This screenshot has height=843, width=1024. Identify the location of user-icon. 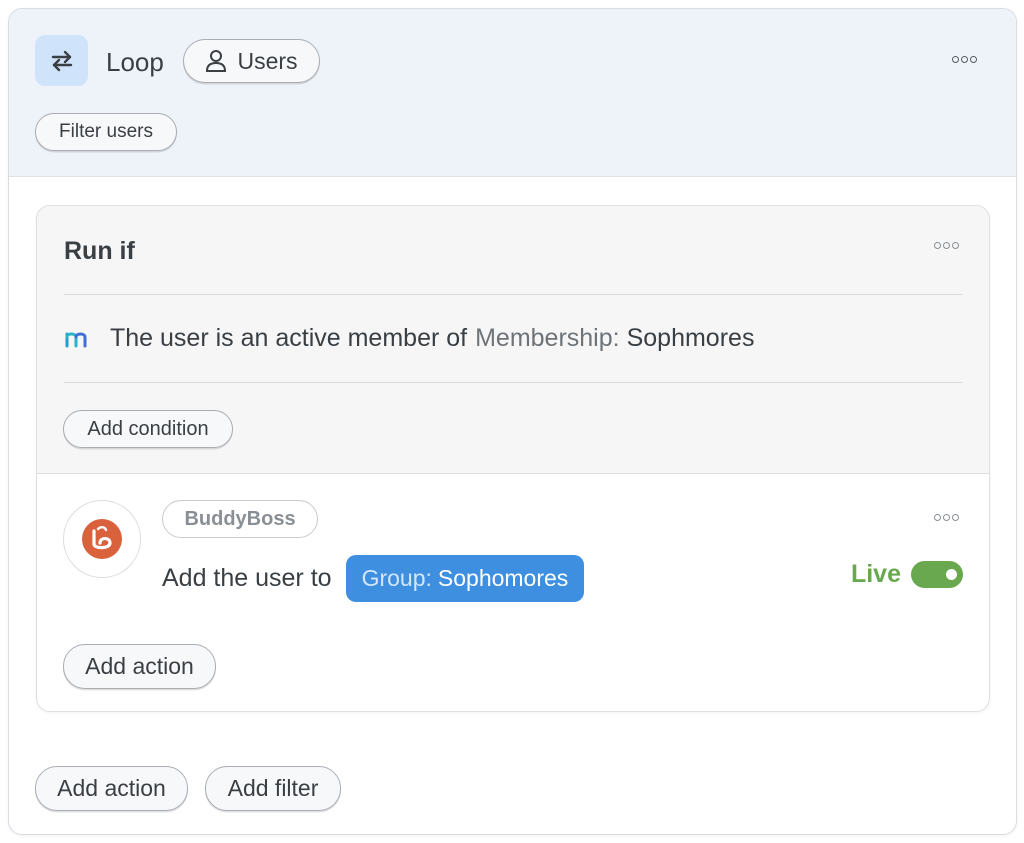
(216, 61).